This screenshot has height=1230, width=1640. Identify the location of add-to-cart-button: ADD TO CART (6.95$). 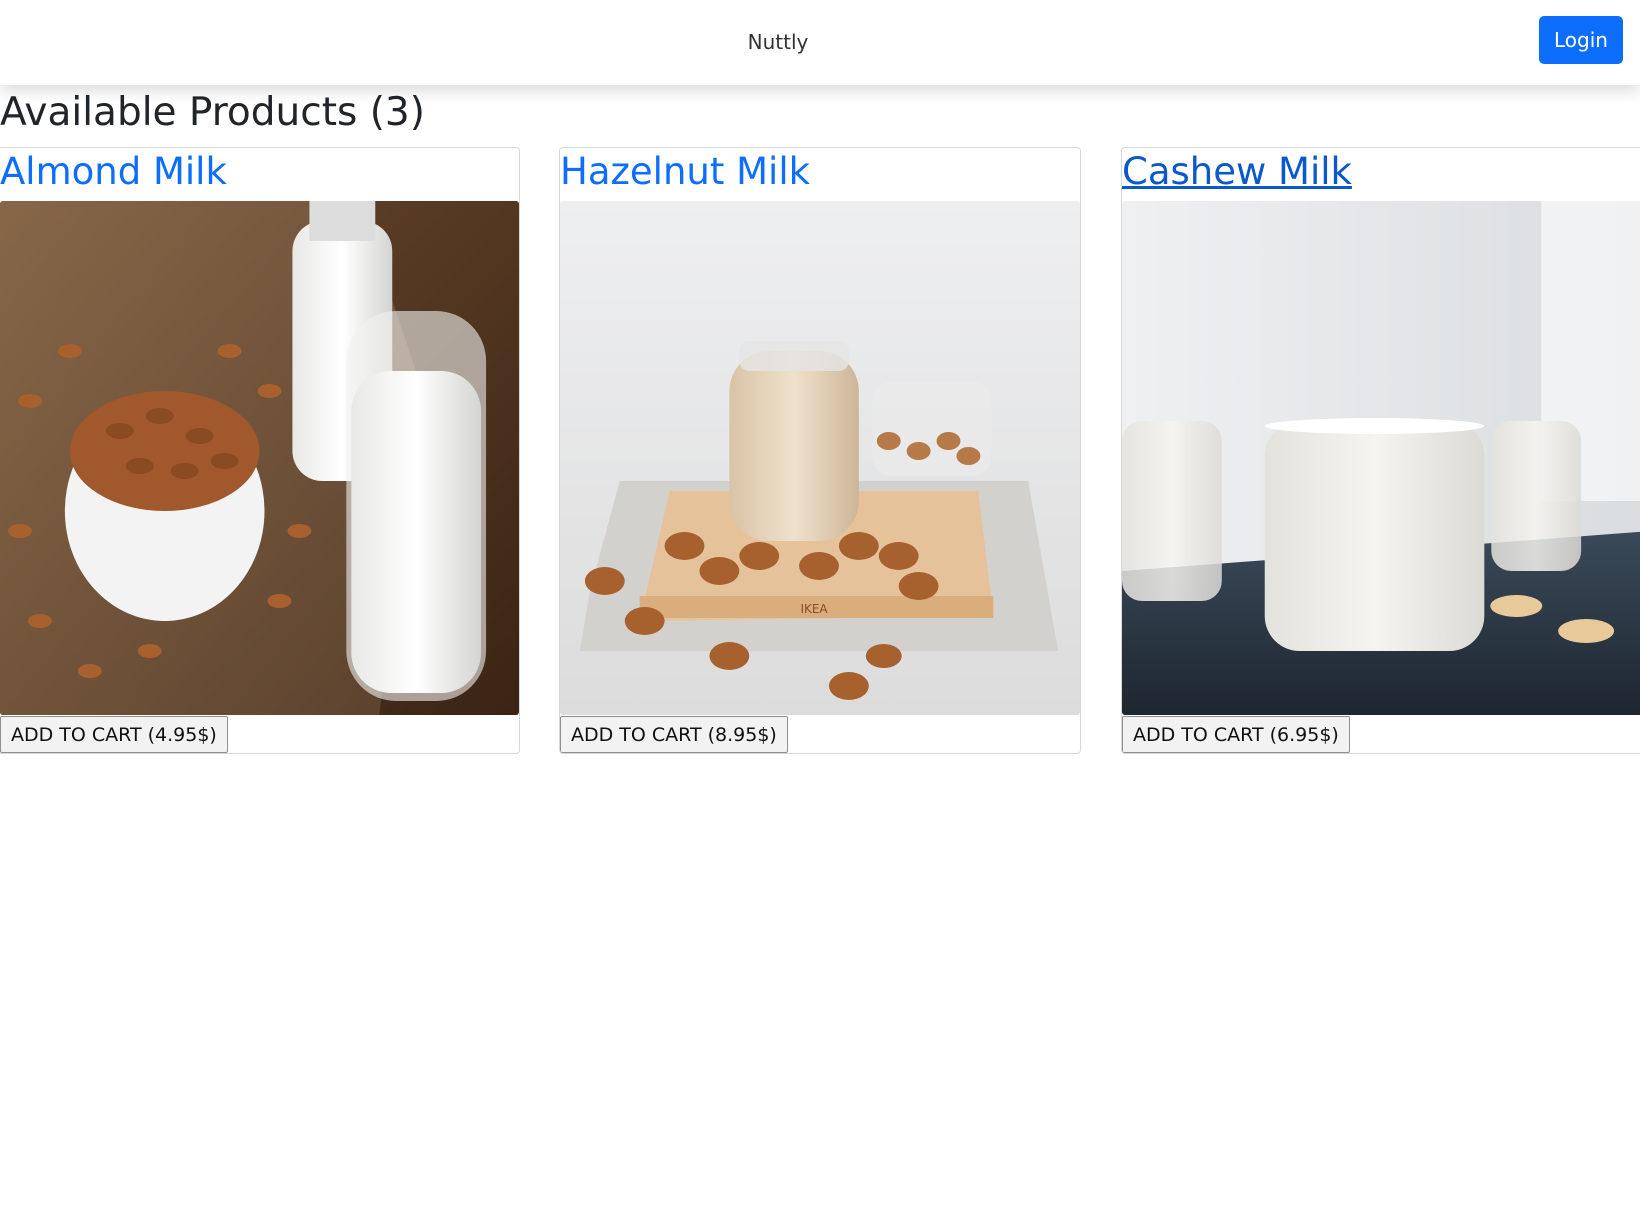
(1236, 734).